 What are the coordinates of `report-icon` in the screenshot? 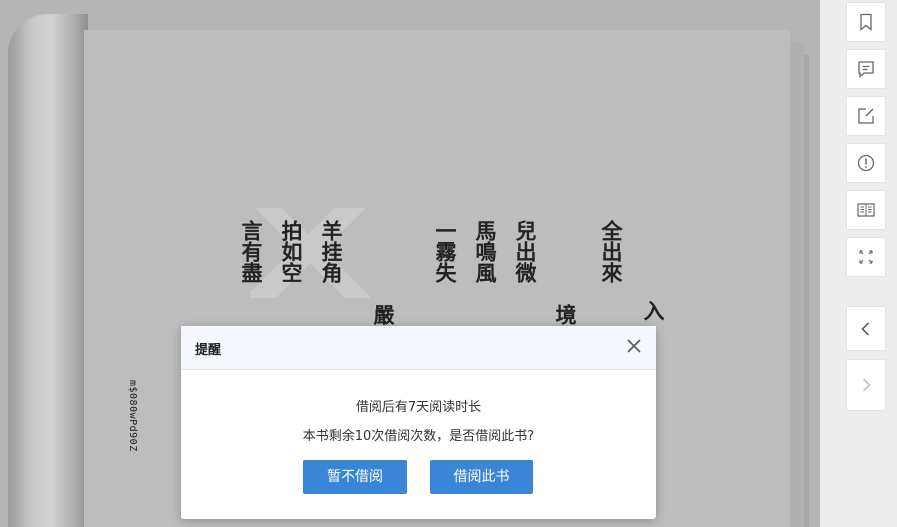 It's located at (866, 163).